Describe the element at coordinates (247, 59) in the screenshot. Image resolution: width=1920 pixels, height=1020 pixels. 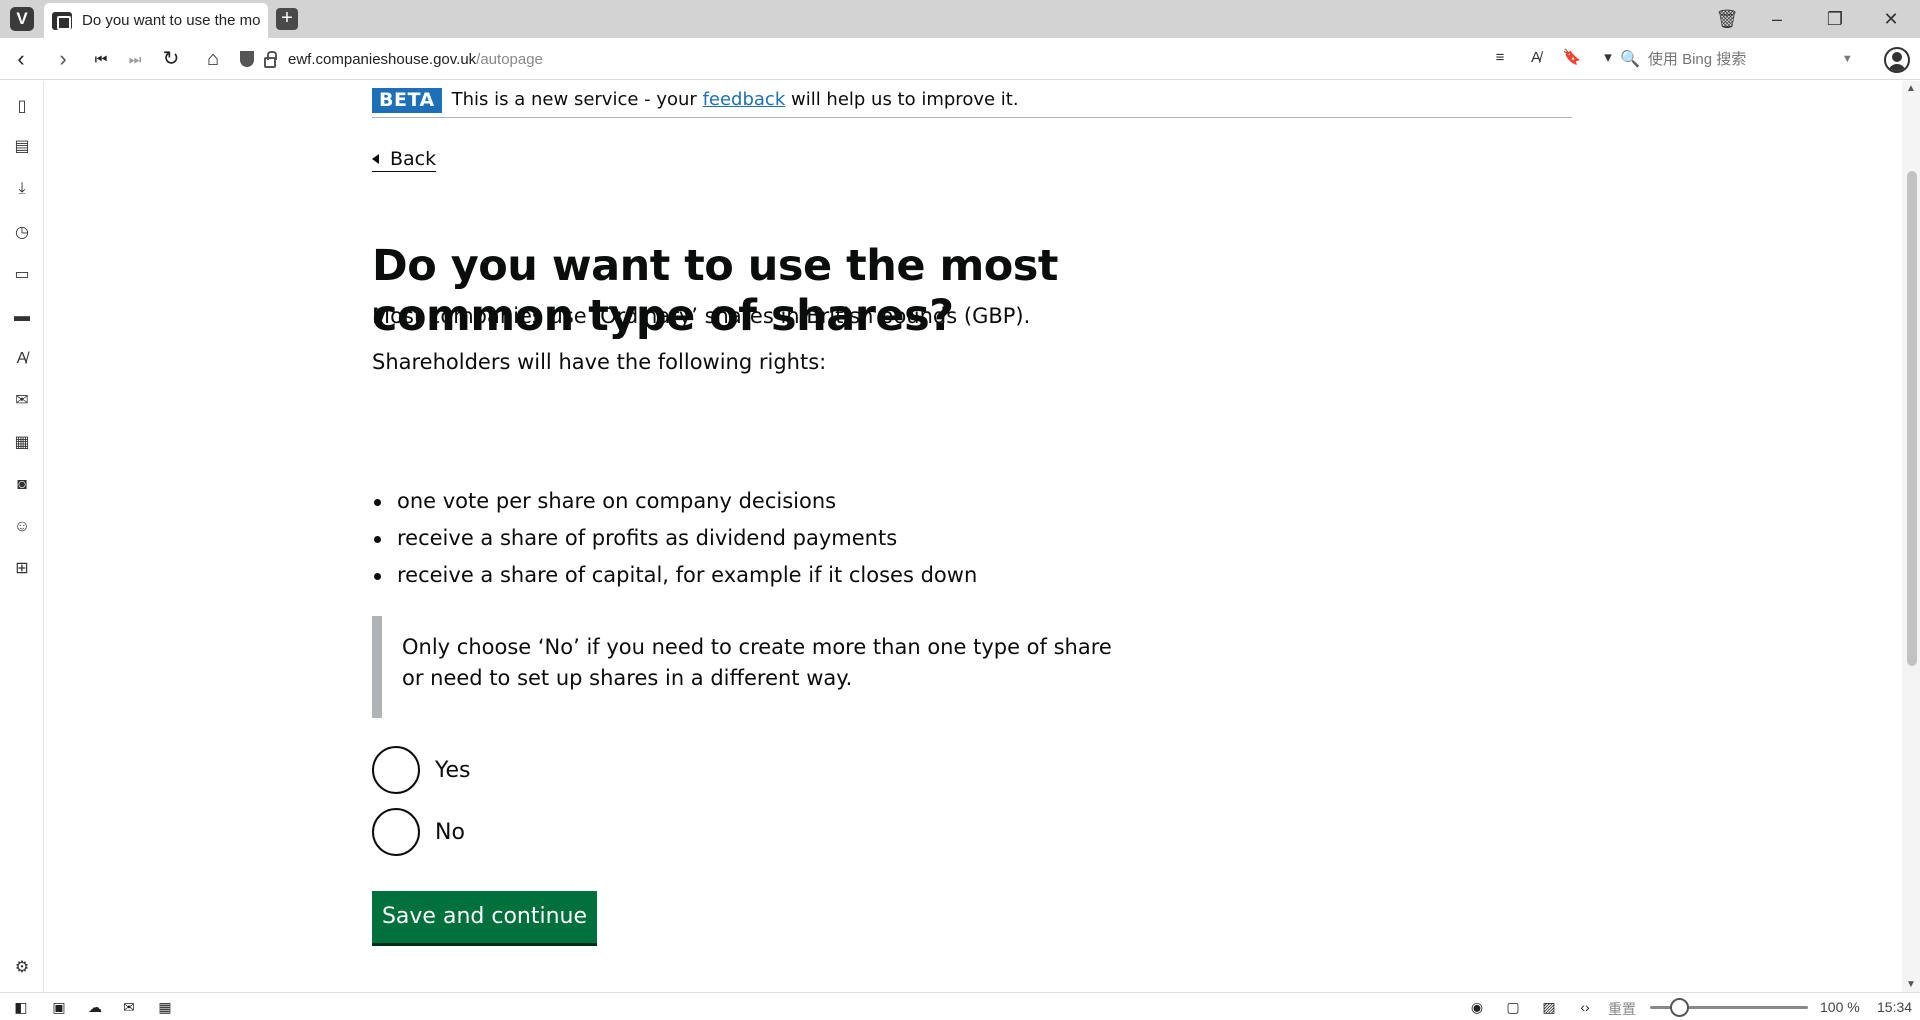
I see `shield-icon` at that location.